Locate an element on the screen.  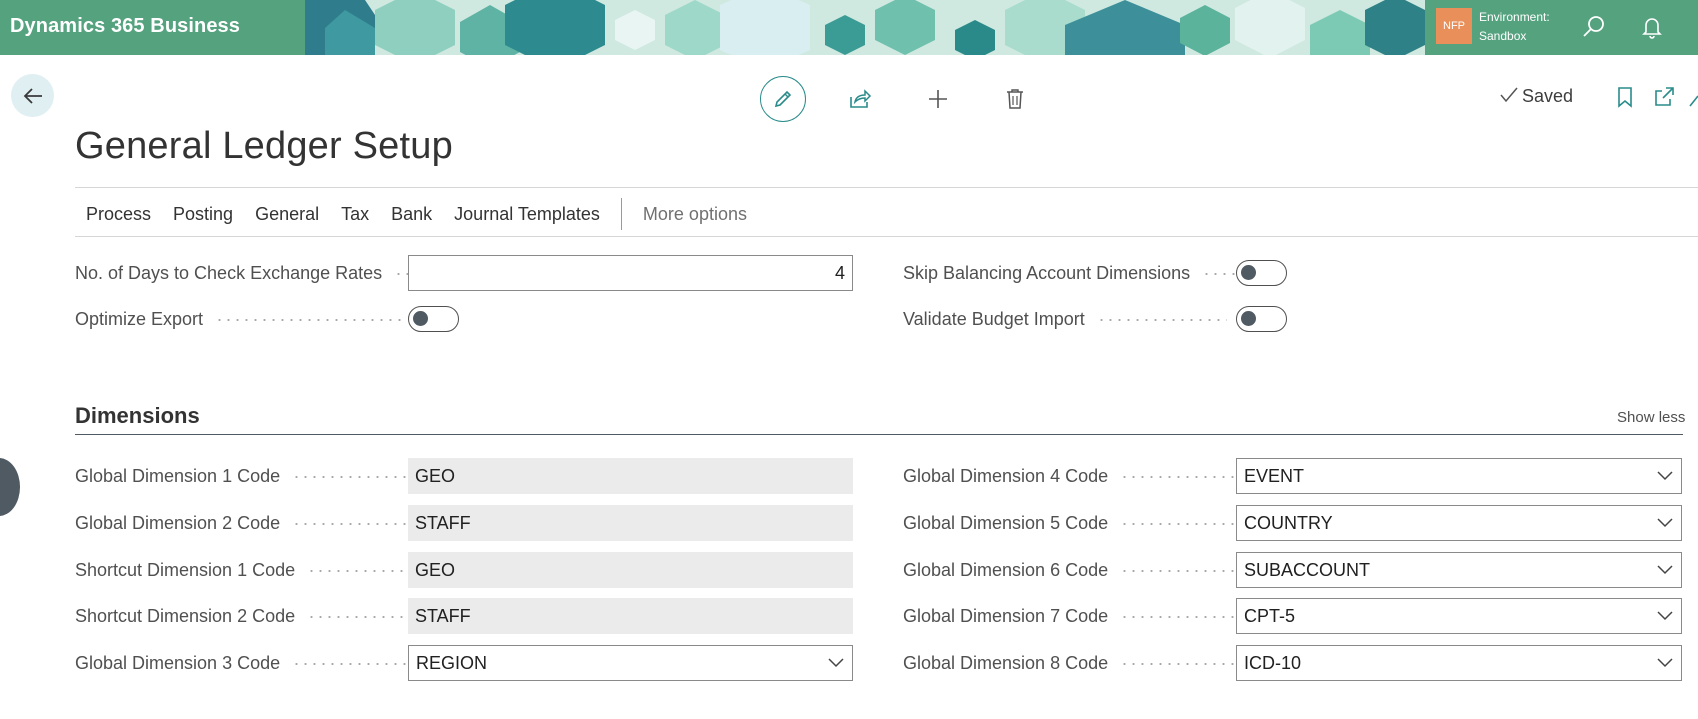
title-divider is located at coordinates (886, 187).